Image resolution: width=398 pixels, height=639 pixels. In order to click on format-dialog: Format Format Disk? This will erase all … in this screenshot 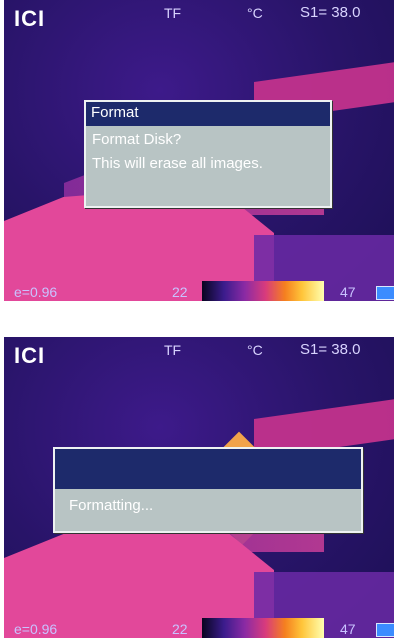, I will do `click(208, 154)`.